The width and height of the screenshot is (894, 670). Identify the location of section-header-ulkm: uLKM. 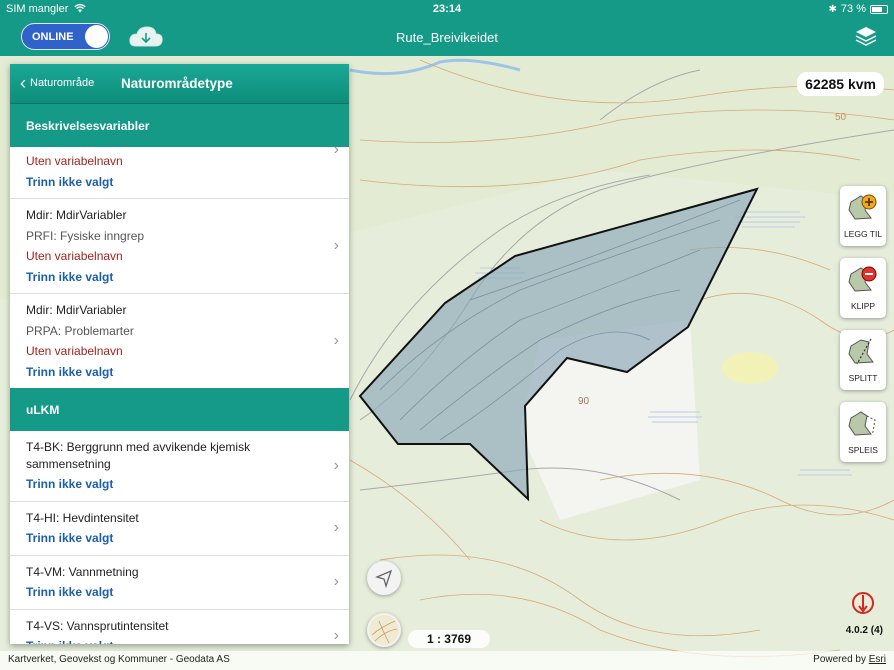
(179, 409).